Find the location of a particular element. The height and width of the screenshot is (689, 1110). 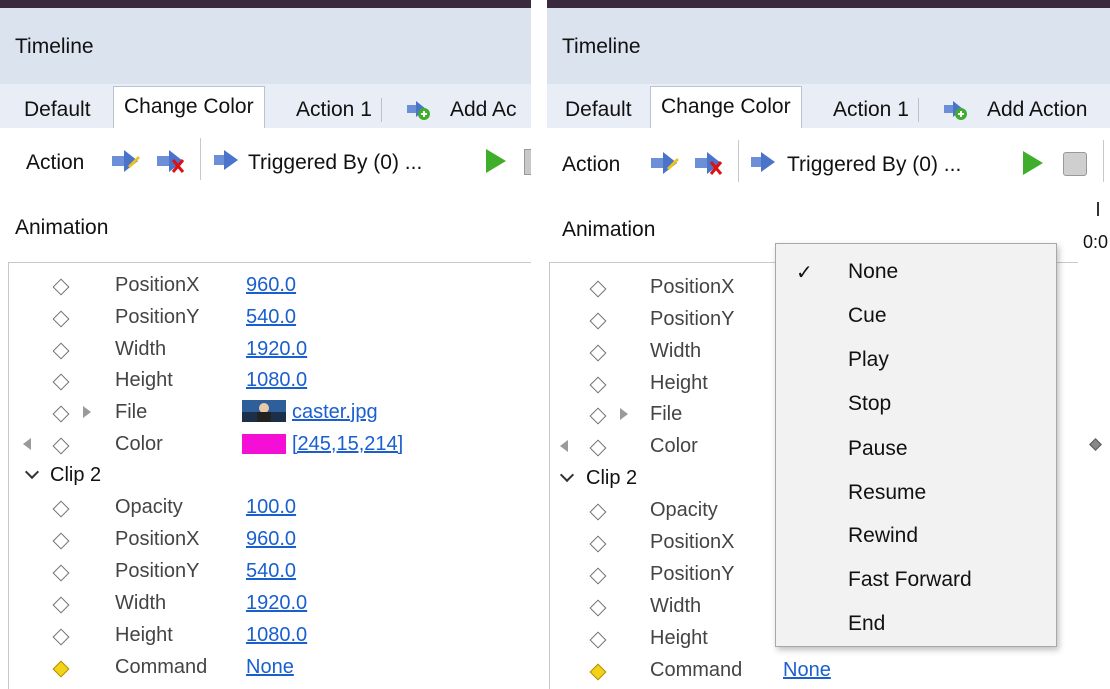

timeline-keyframe-icon is located at coordinates (1095, 444).